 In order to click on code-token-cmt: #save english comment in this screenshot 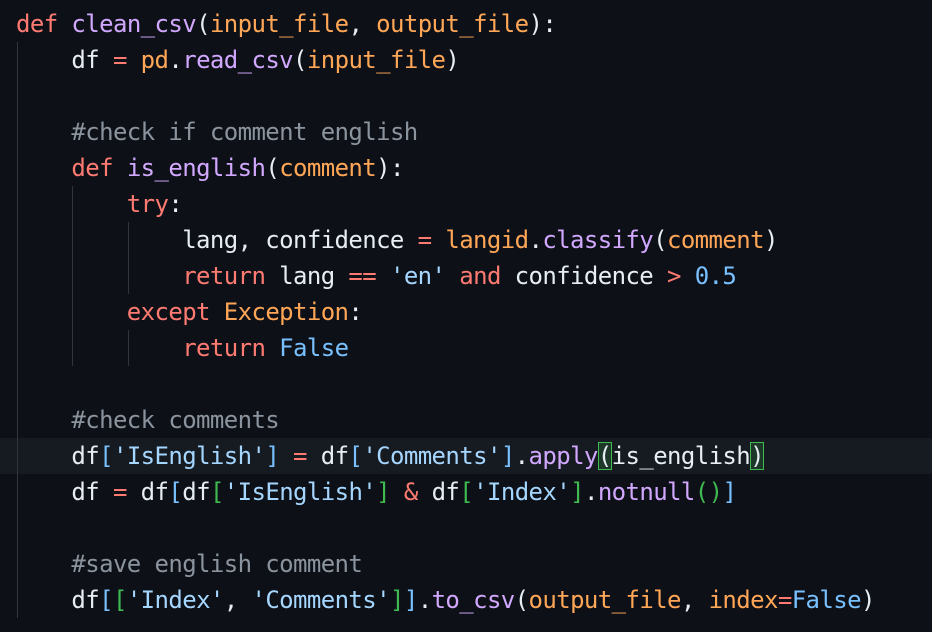, I will do `click(217, 564)`.